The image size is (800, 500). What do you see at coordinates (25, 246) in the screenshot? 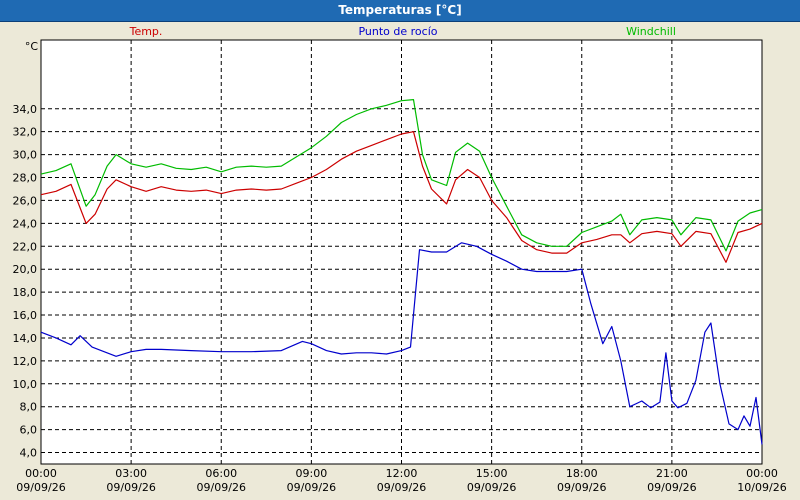
I see `y-tick-label: 22,0` at bounding box center [25, 246].